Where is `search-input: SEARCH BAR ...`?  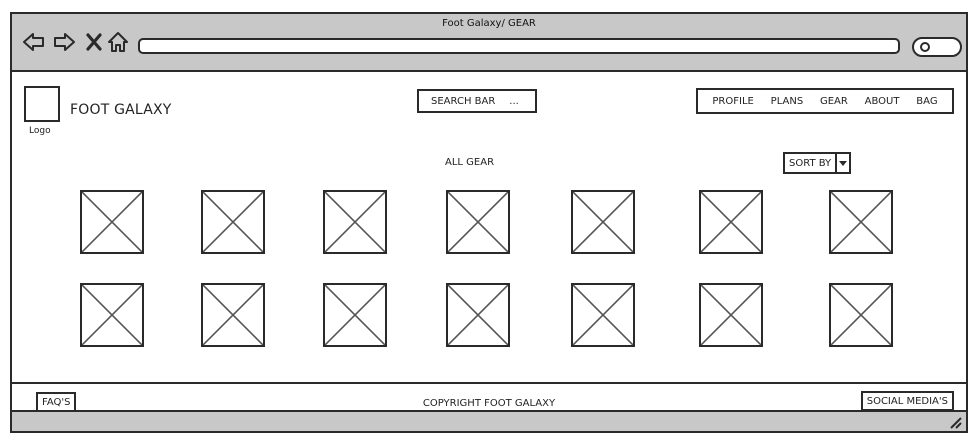
search-input: SEARCH BAR ... is located at coordinates (477, 101).